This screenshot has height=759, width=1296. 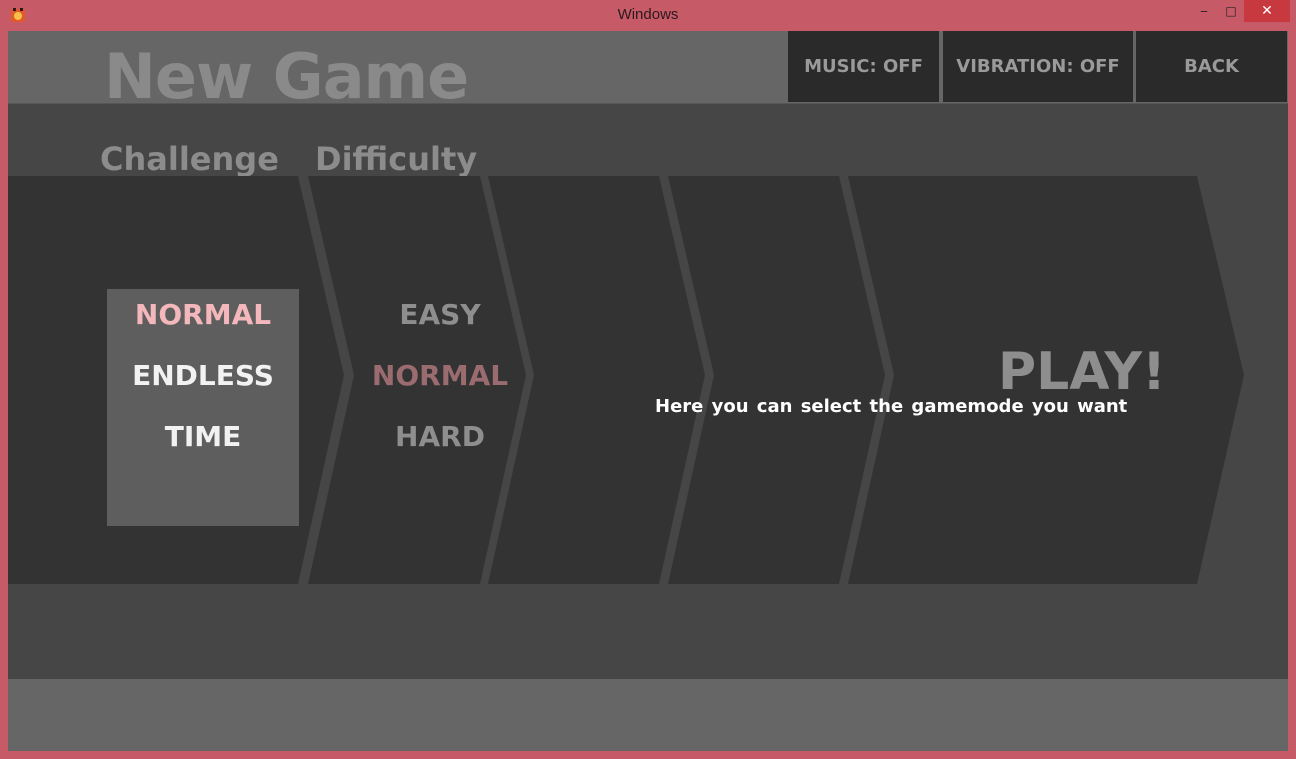 I want to click on title-bar: Windows ‒ □ ✕, so click(x=648, y=15).